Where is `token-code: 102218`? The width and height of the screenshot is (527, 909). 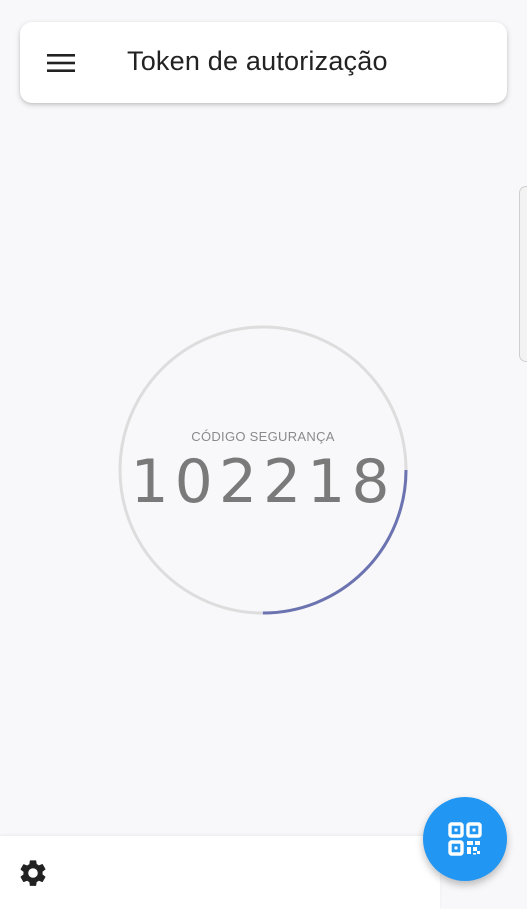
token-code: 102218 is located at coordinates (263, 482).